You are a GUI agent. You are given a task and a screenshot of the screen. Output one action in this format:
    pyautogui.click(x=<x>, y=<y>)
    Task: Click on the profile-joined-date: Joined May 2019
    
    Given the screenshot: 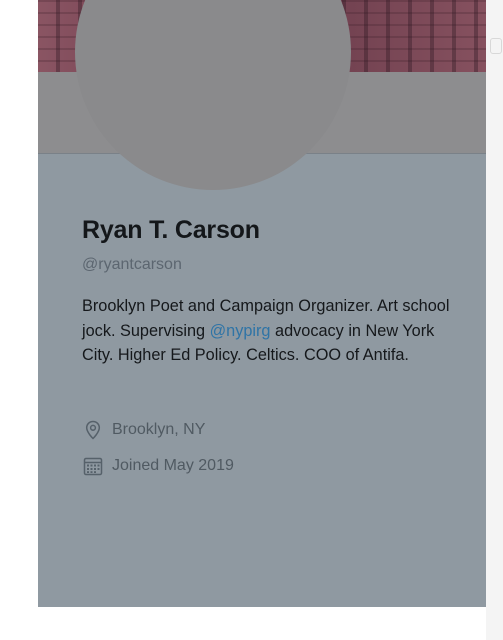 What is the action you would take?
    pyautogui.click(x=158, y=466)
    